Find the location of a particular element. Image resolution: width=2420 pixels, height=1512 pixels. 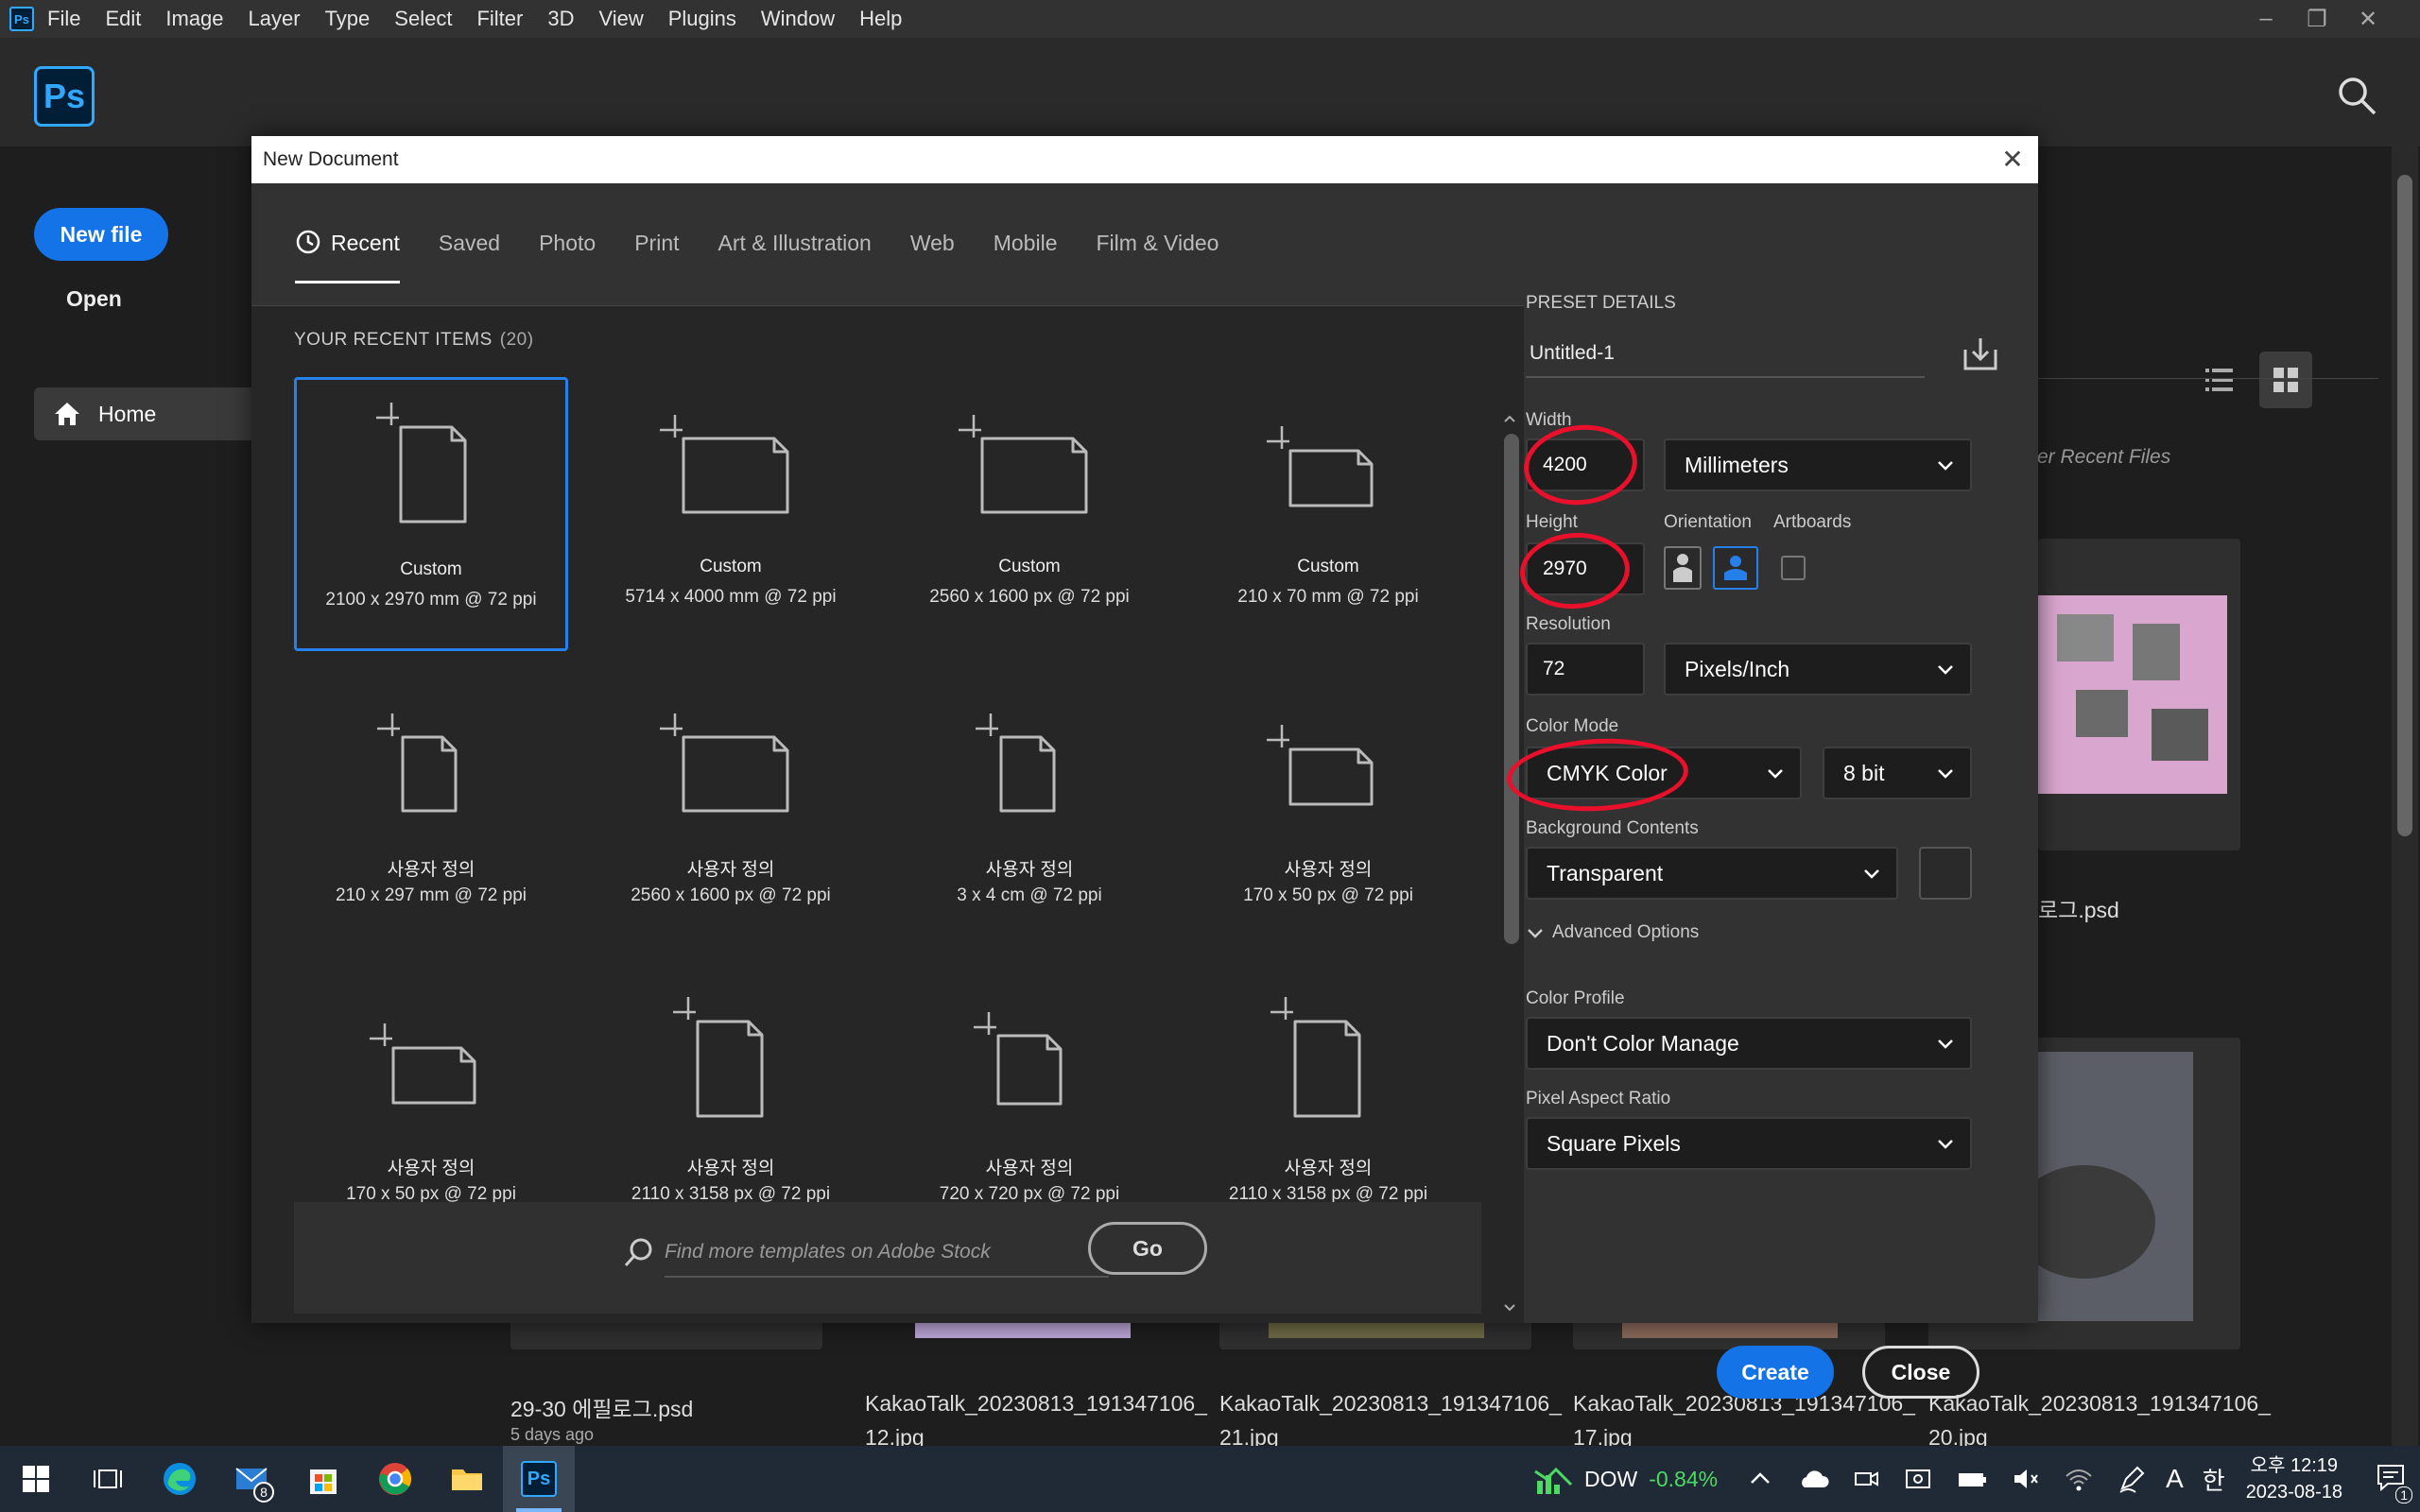

file-name: 로그.psd is located at coordinates (2078, 908).